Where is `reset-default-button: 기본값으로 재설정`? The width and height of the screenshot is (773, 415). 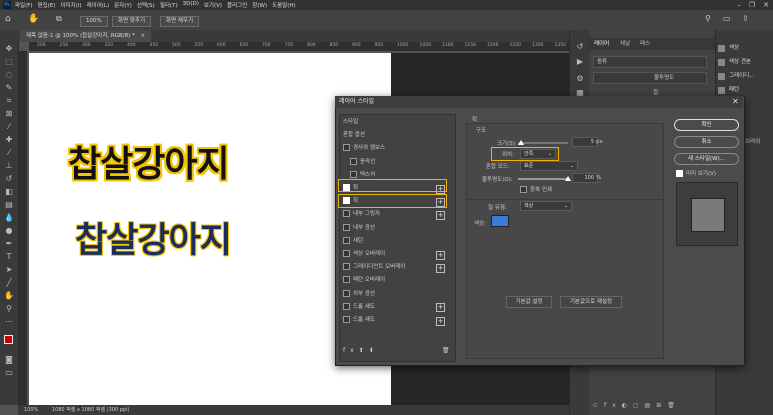 reset-default-button: 기본값으로 재설정 is located at coordinates (591, 302).